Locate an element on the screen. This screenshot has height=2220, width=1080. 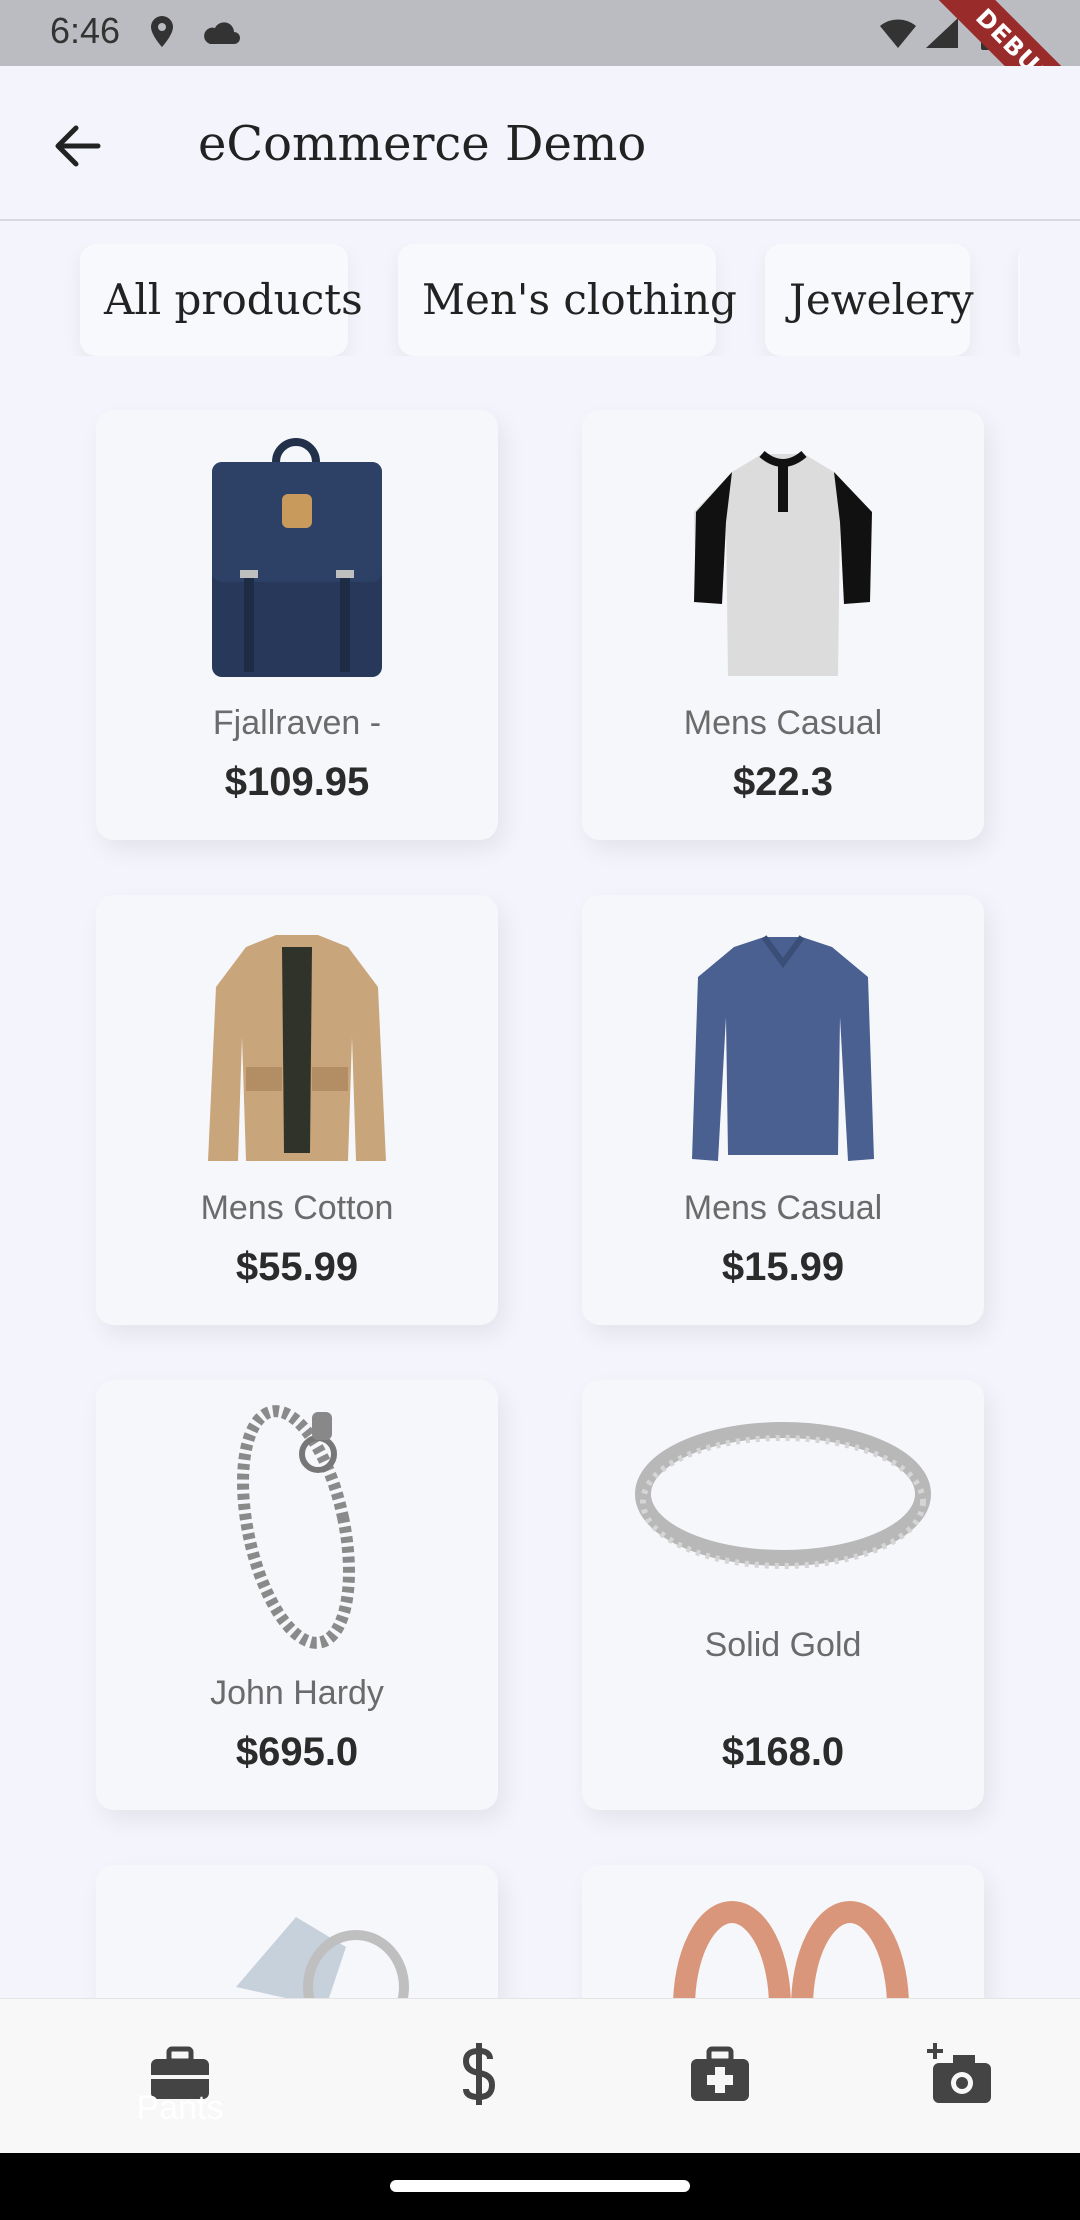
product-card: Mens Cotton $55.99 is located at coordinates (297, 1110).